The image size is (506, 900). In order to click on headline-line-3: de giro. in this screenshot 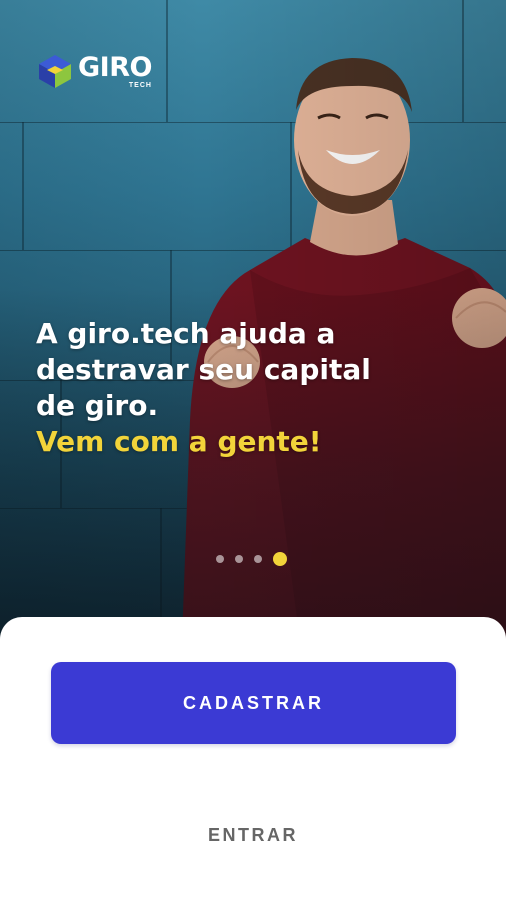, I will do `click(97, 405)`.